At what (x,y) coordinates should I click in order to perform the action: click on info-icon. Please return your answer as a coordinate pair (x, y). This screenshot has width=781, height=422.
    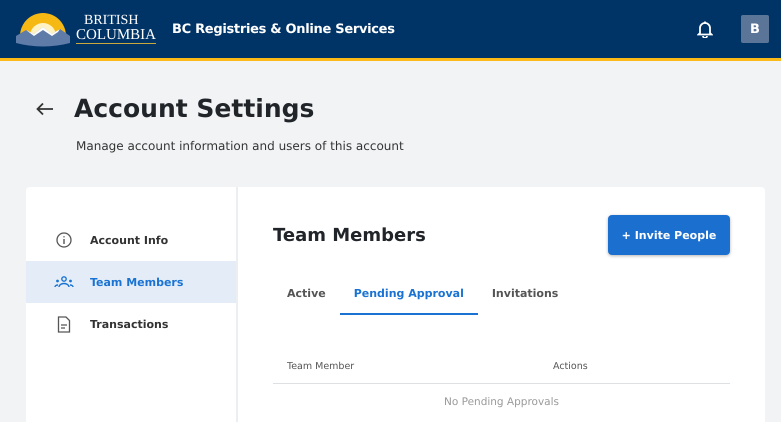
    Looking at the image, I should click on (64, 240).